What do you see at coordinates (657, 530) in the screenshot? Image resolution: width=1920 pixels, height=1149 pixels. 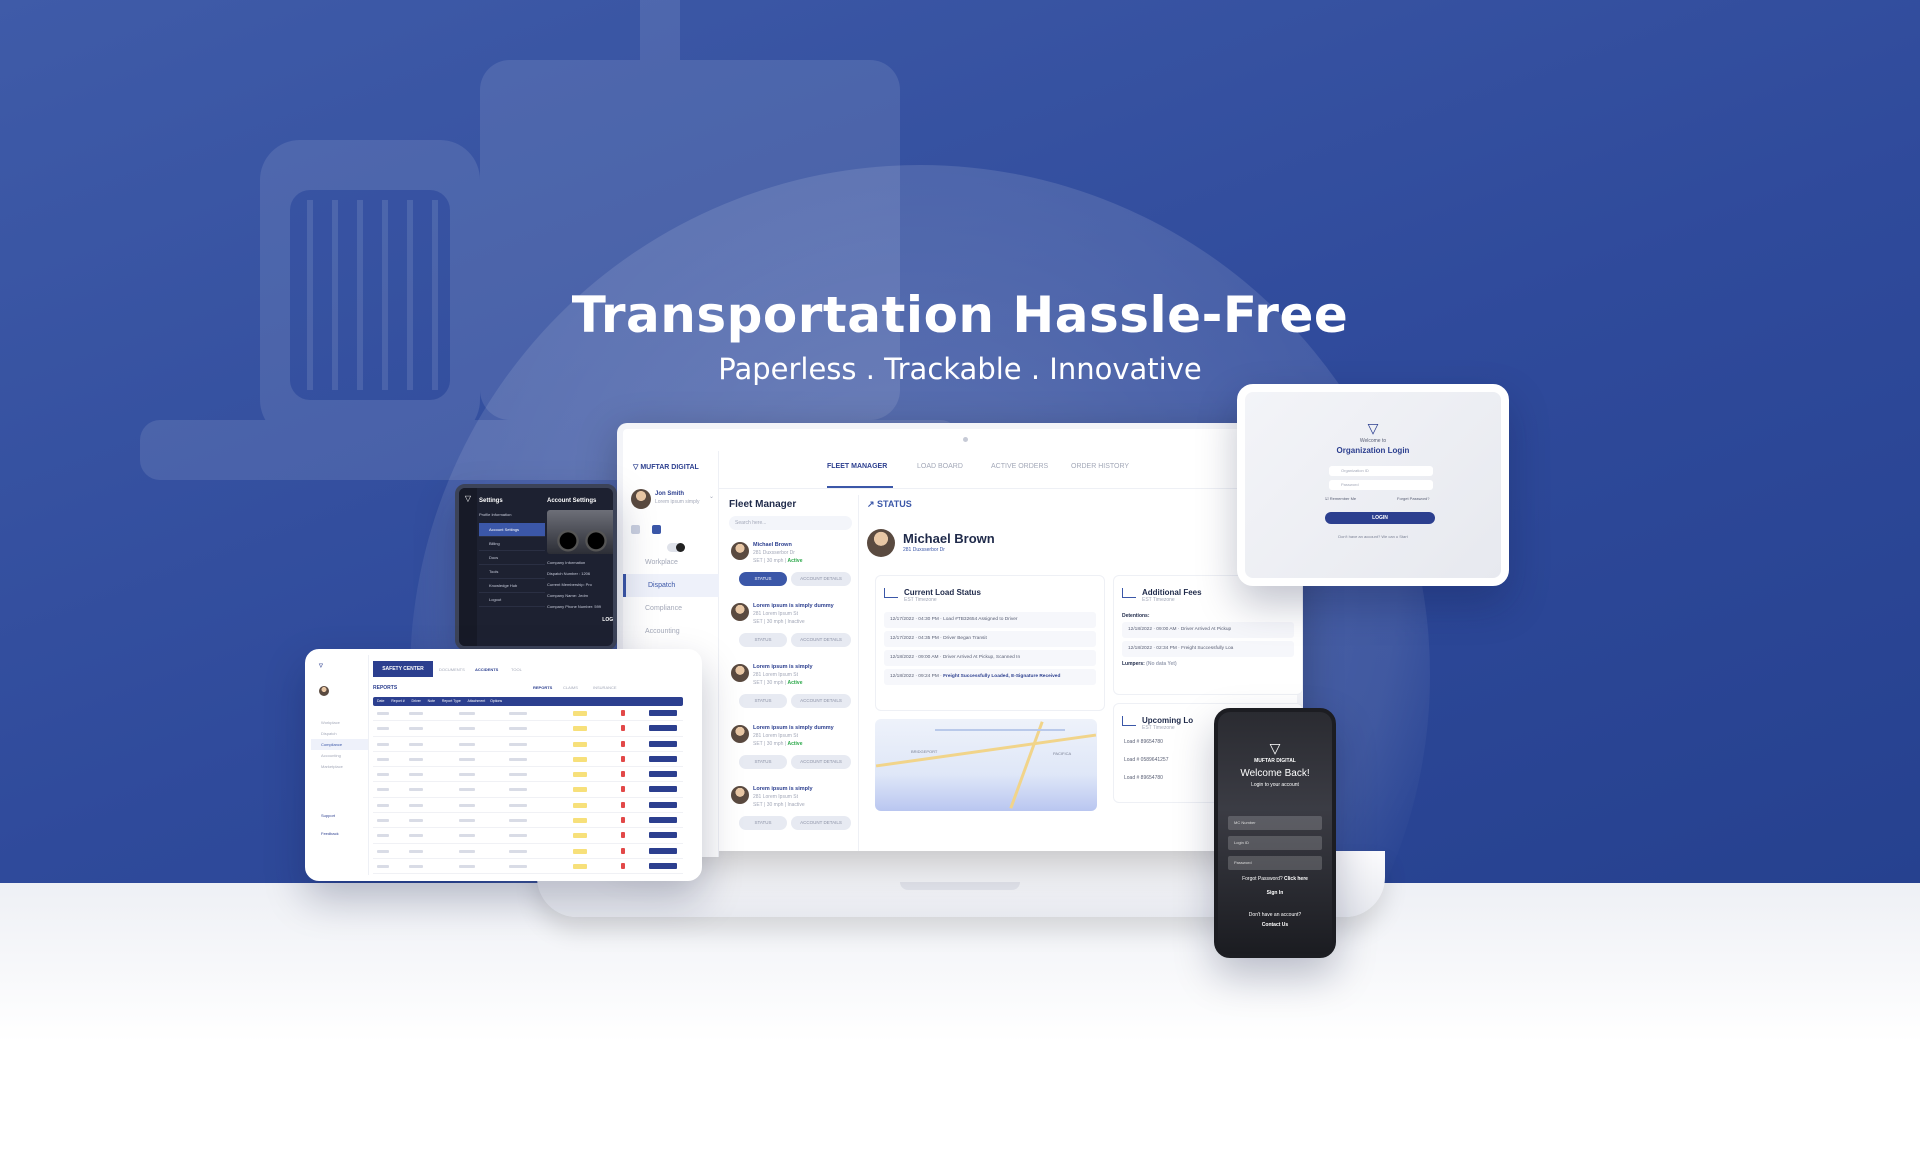 I see `chat-icon` at bounding box center [657, 530].